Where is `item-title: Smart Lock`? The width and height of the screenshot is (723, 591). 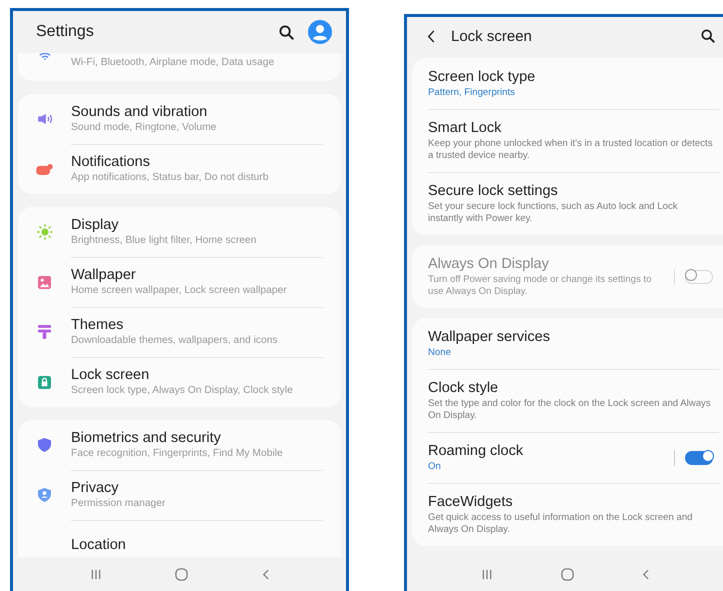
item-title: Smart Lock is located at coordinates (465, 128).